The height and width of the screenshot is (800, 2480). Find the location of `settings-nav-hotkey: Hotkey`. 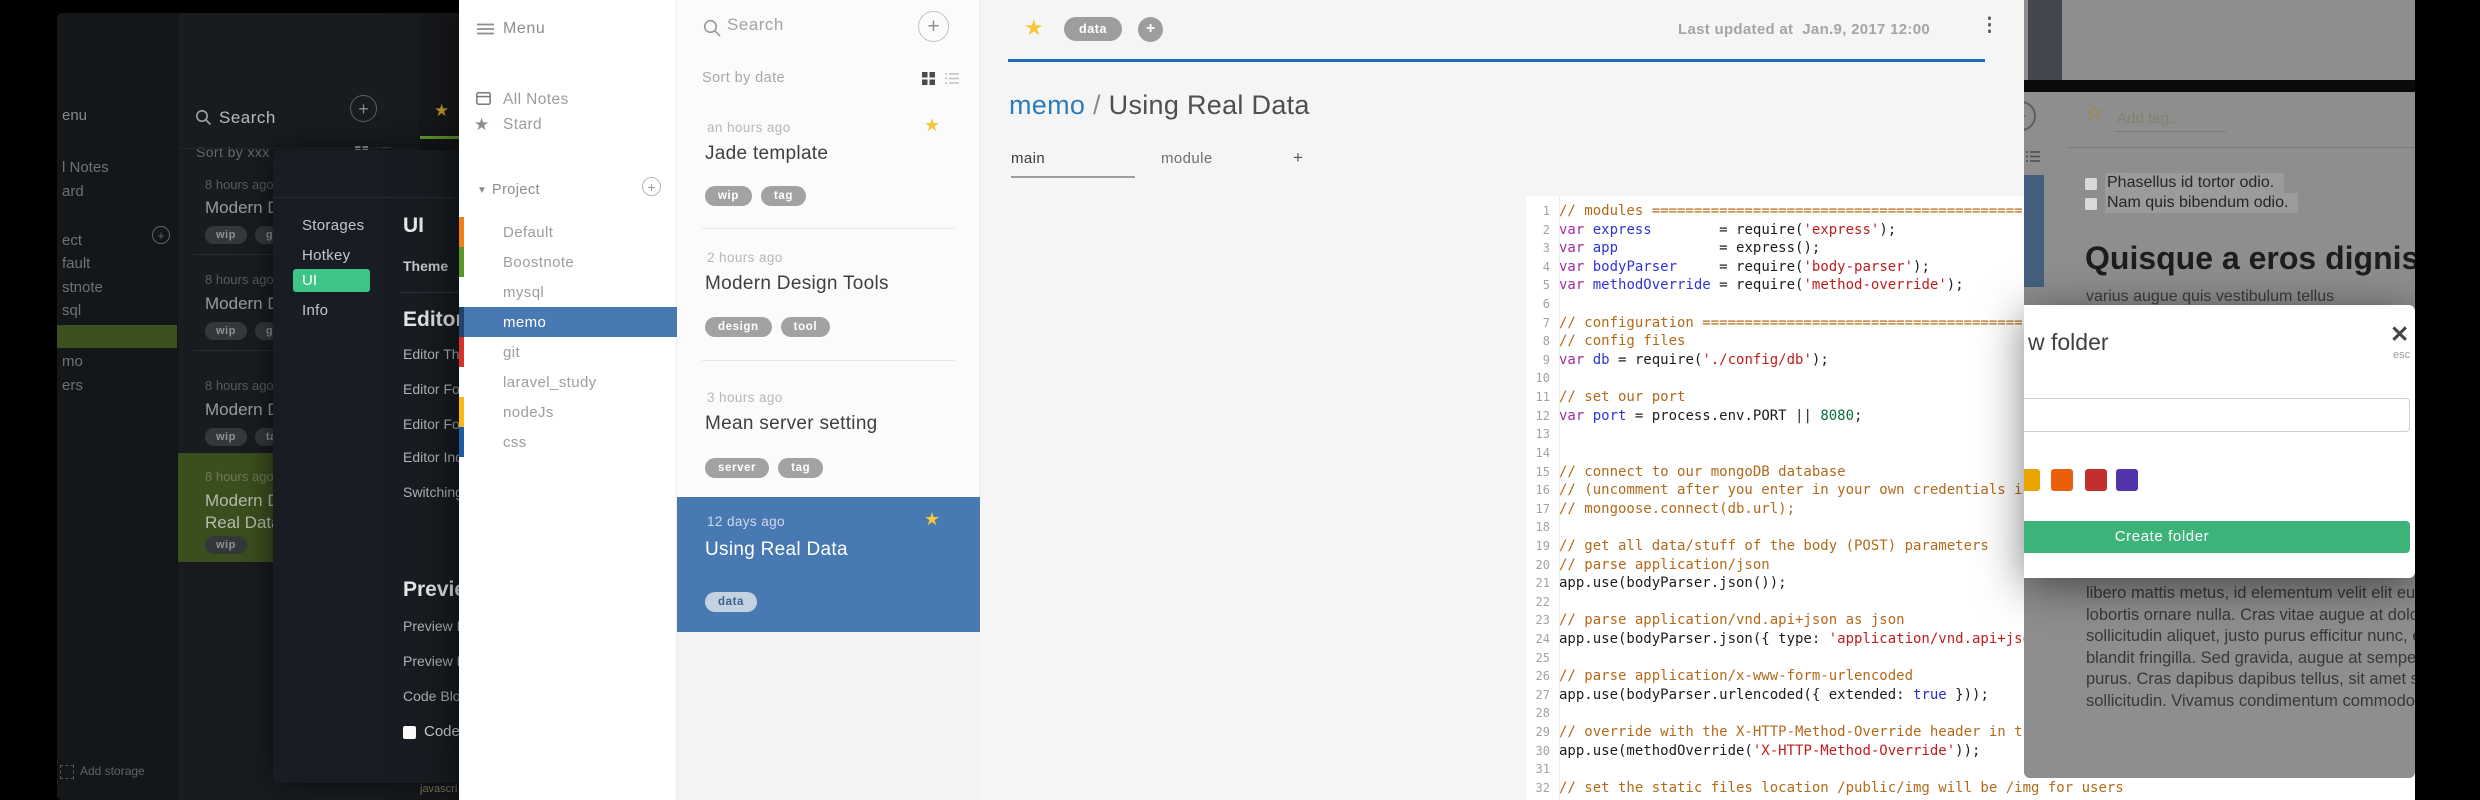

settings-nav-hotkey: Hotkey is located at coordinates (326, 255).